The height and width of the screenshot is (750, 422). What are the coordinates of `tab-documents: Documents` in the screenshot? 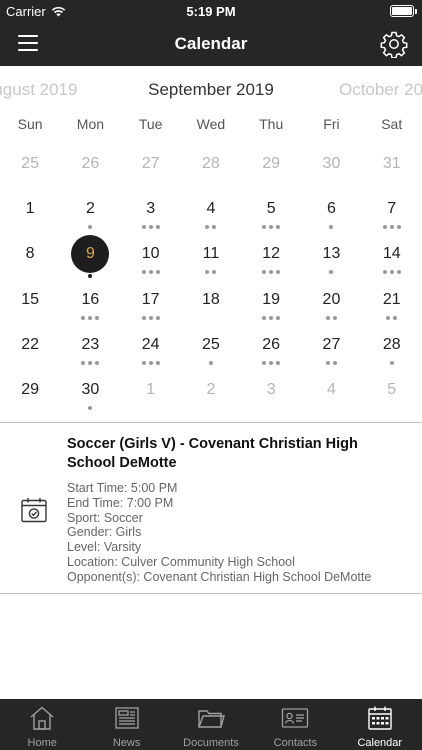 It's located at (211, 724).